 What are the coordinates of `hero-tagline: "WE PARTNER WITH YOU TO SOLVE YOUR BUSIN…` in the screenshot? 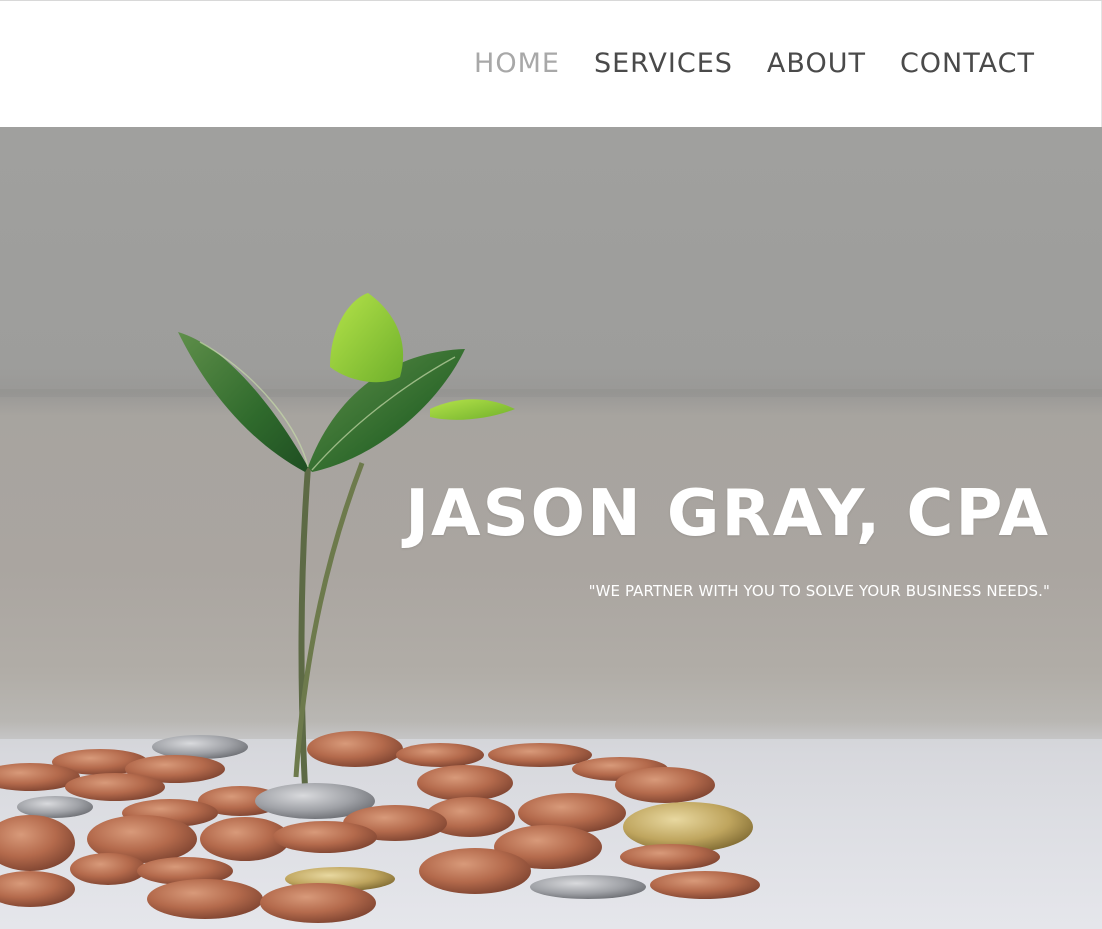 It's located at (819, 591).